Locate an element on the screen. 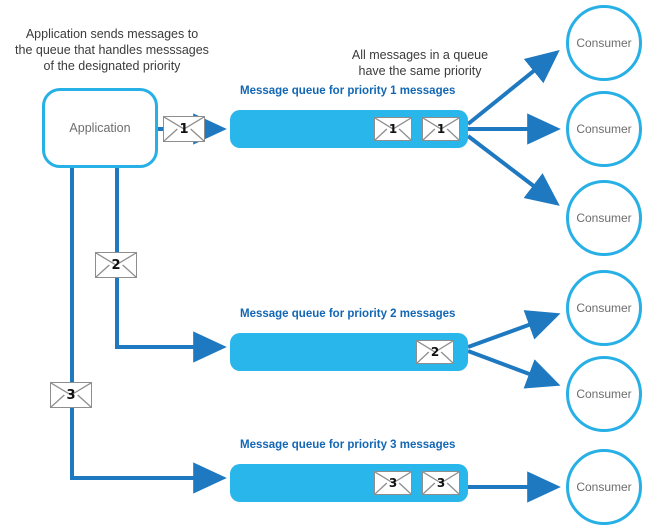 The width and height of the screenshot is (649, 527). queue-3-message-1: 3 is located at coordinates (441, 483).